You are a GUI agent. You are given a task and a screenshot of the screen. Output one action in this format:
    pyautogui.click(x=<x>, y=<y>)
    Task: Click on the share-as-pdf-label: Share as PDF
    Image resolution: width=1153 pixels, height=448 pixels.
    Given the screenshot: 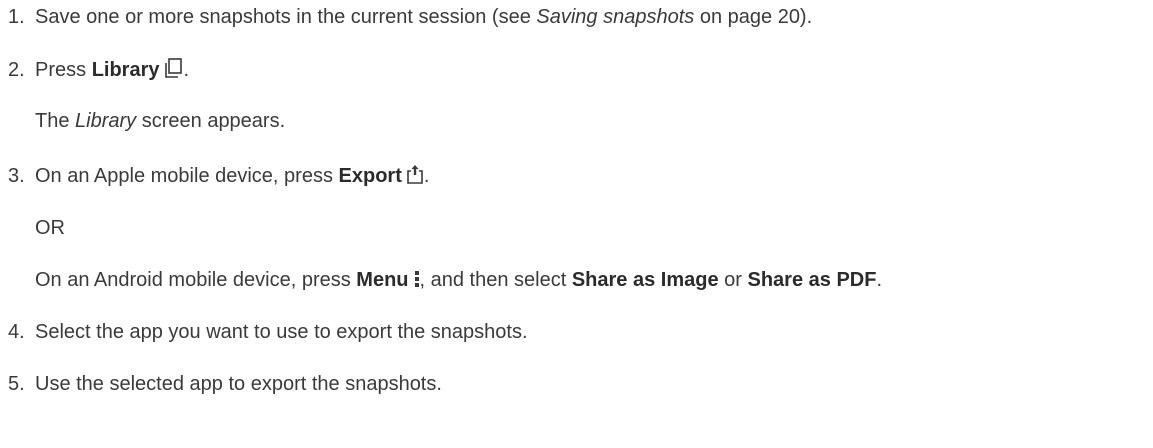 What is the action you would take?
    pyautogui.click(x=812, y=280)
    